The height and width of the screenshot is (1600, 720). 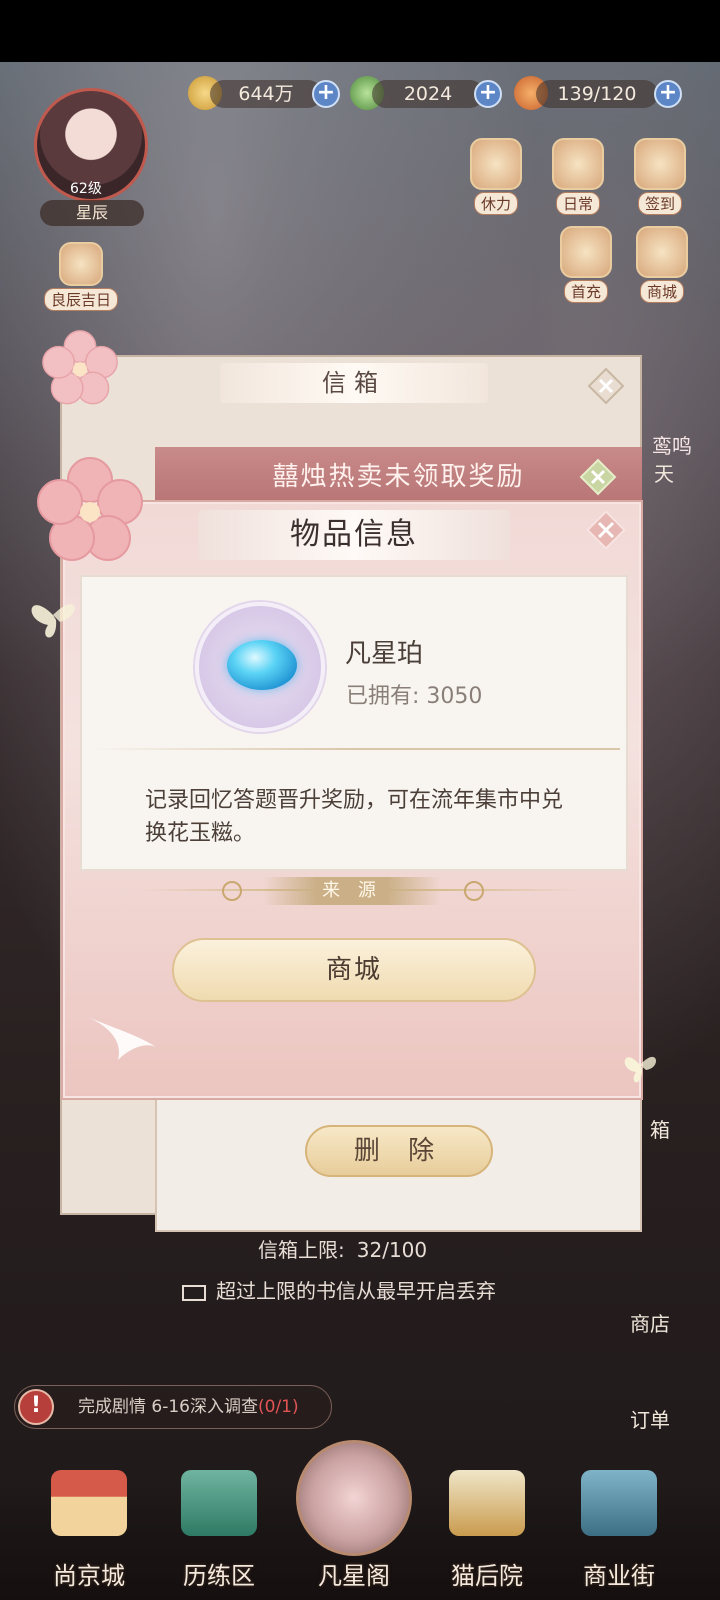 I want to click on scroll-icon, so click(x=578, y=164).